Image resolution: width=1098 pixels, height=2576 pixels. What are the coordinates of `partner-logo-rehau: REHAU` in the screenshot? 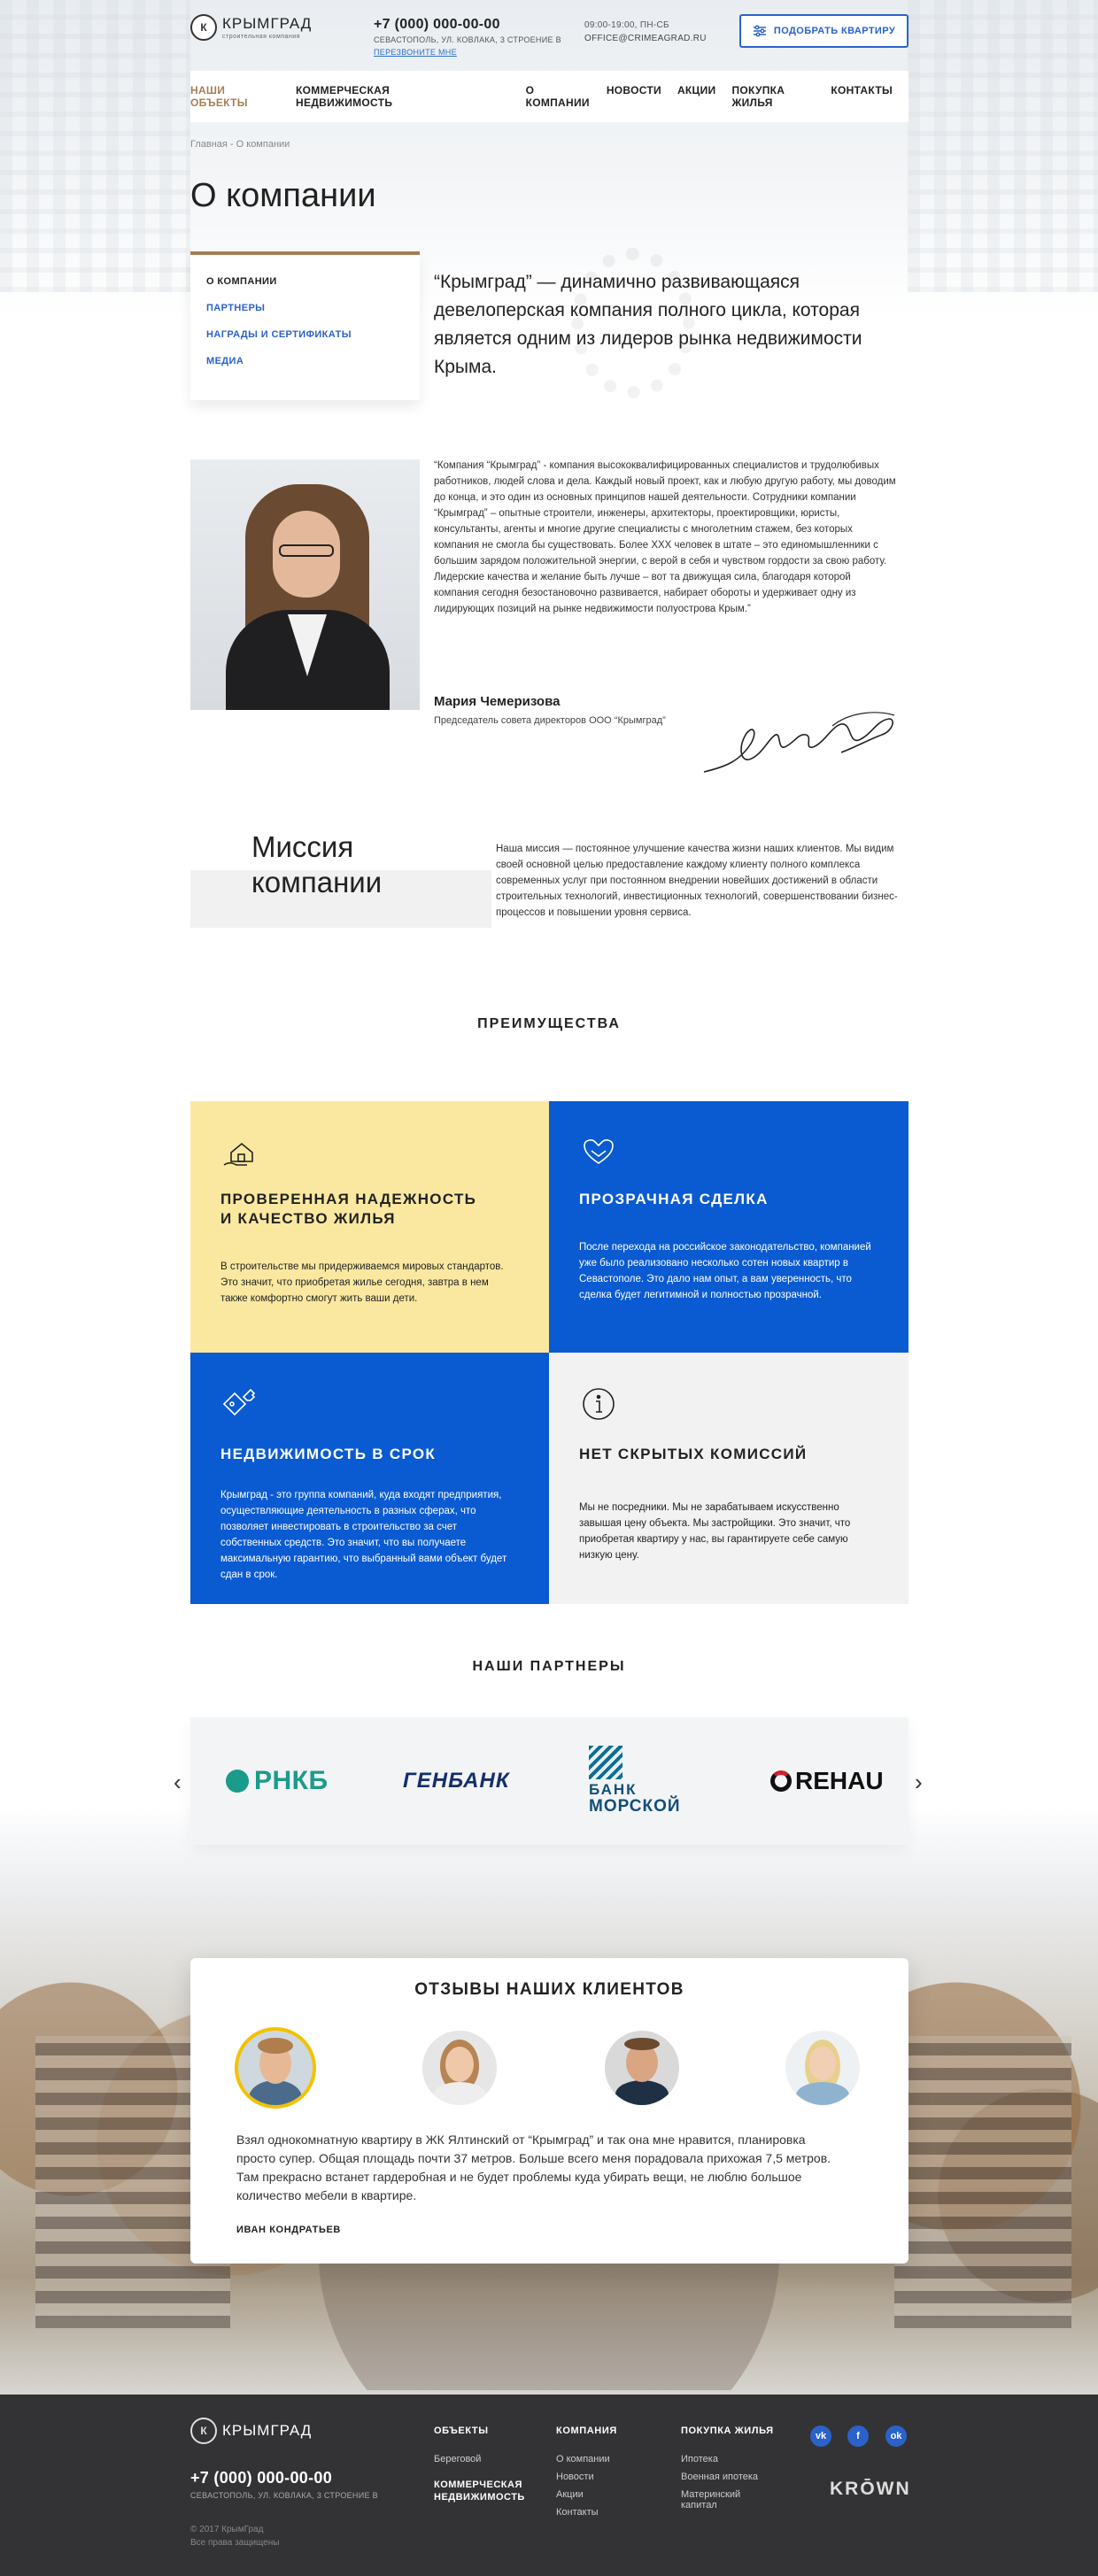 It's located at (827, 1781).